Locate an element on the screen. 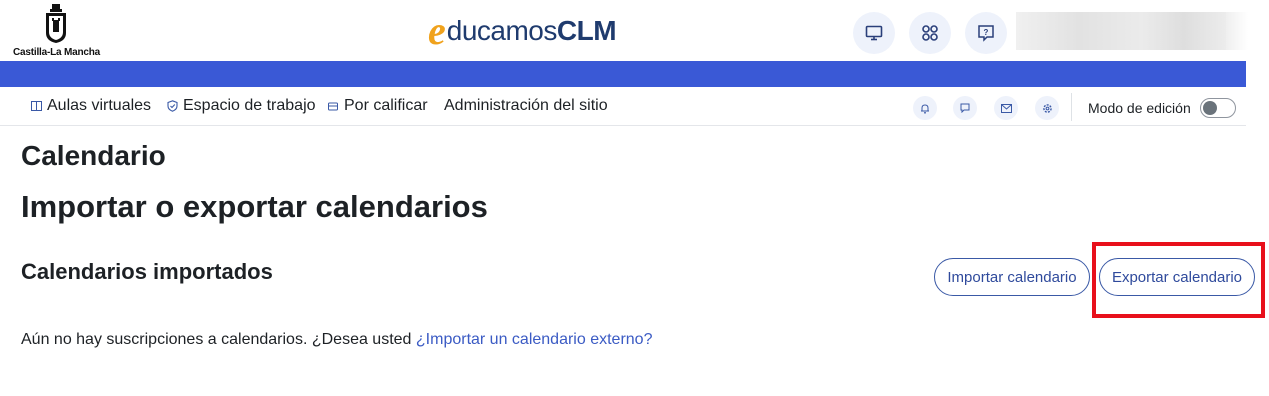 This screenshot has width=1269, height=396. accent-band is located at coordinates (623, 74).